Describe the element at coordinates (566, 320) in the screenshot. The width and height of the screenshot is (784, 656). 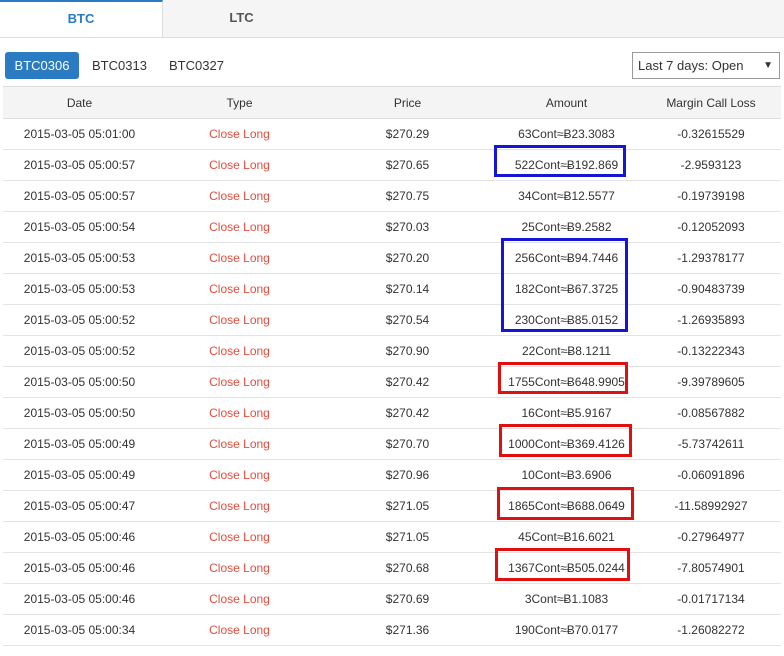
I see `cell-amount: 230Cont≈Ƀ85.0152` at that location.